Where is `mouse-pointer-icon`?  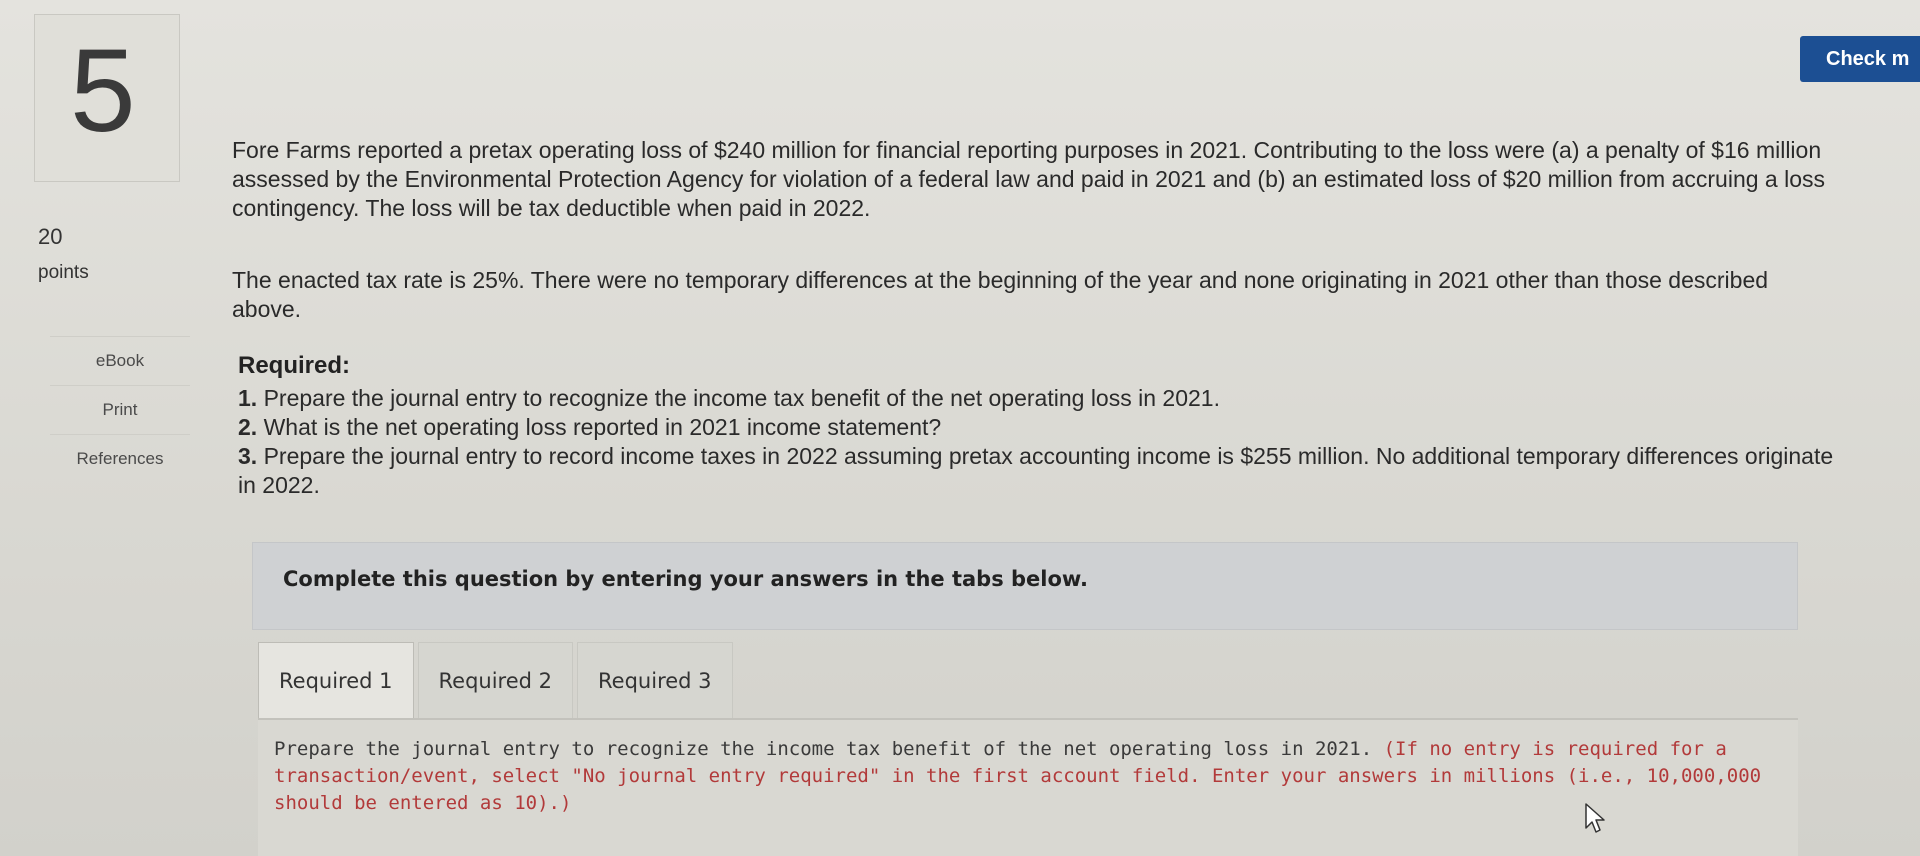
mouse-pointer-icon is located at coordinates (1595, 818).